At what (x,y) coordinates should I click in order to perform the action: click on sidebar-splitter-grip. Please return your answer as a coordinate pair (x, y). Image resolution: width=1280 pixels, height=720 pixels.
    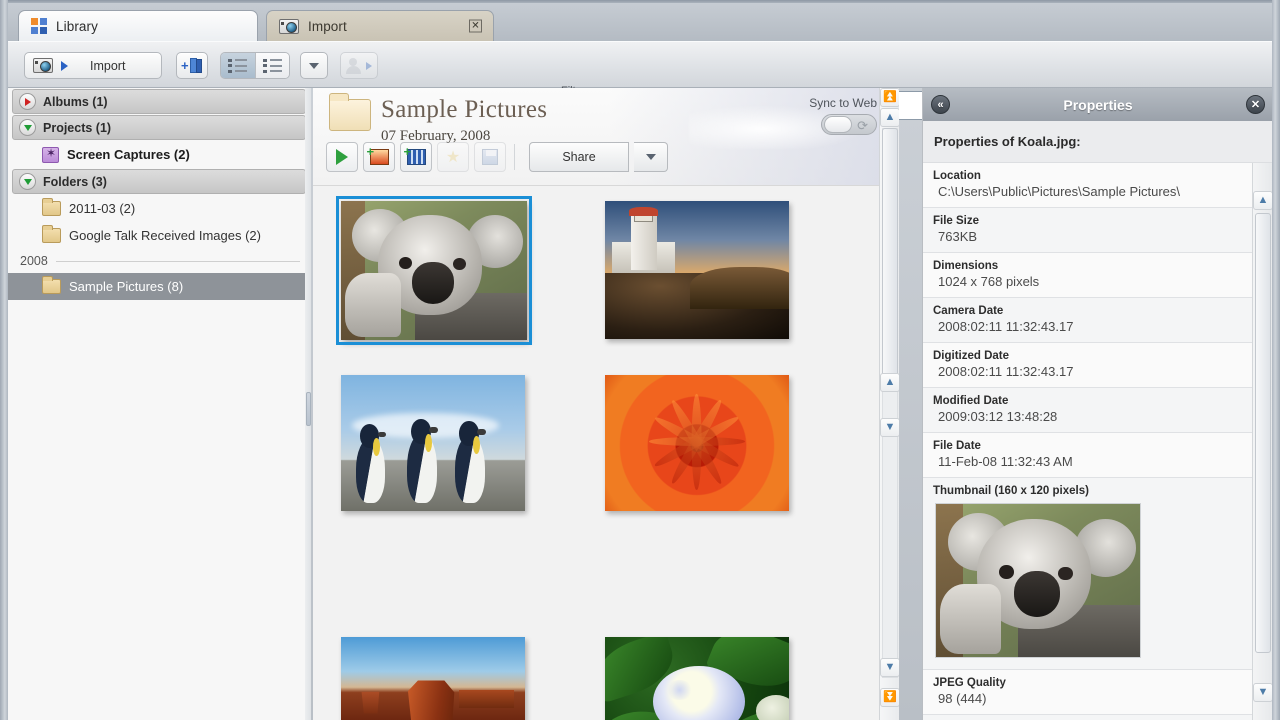
    Looking at the image, I should click on (308, 409).